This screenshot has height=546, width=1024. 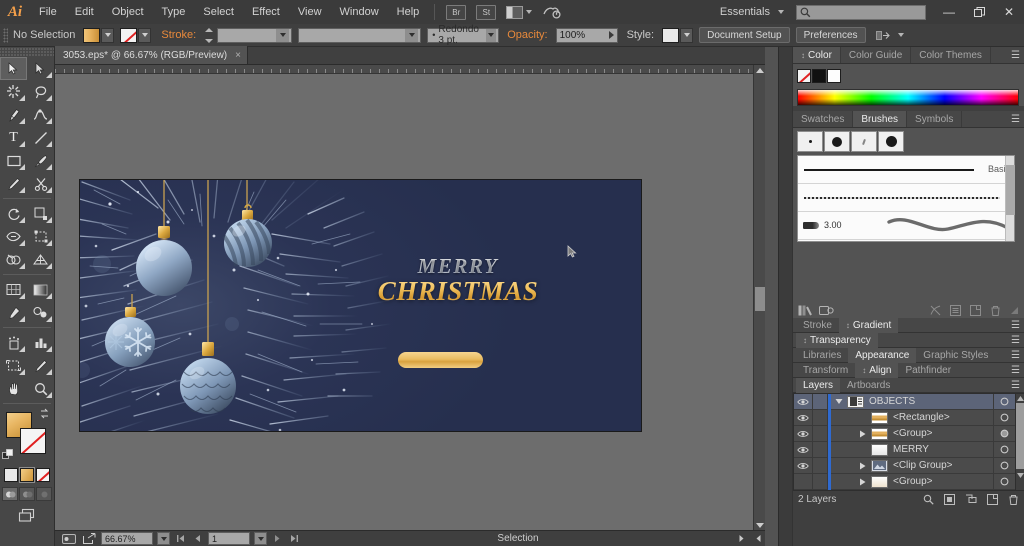 I want to click on control-bar-overflow, so click(x=889, y=35).